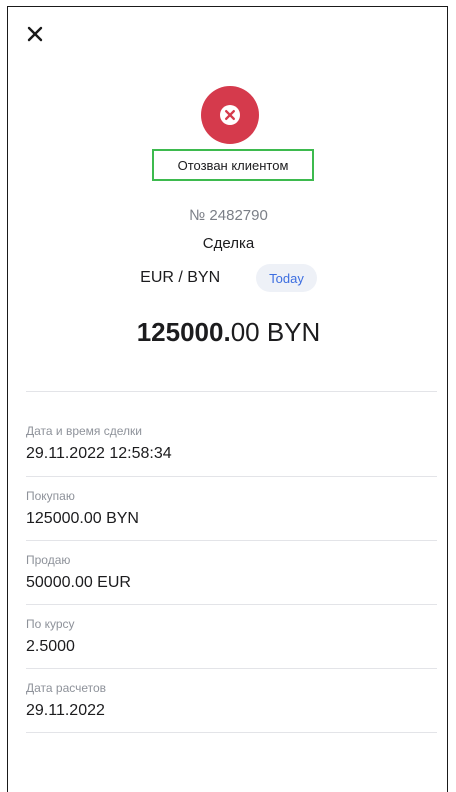 Image resolution: width=456 pixels, height=792 pixels. What do you see at coordinates (78, 582) in the screenshot?
I see `detail-value: 50000.00 EUR` at bounding box center [78, 582].